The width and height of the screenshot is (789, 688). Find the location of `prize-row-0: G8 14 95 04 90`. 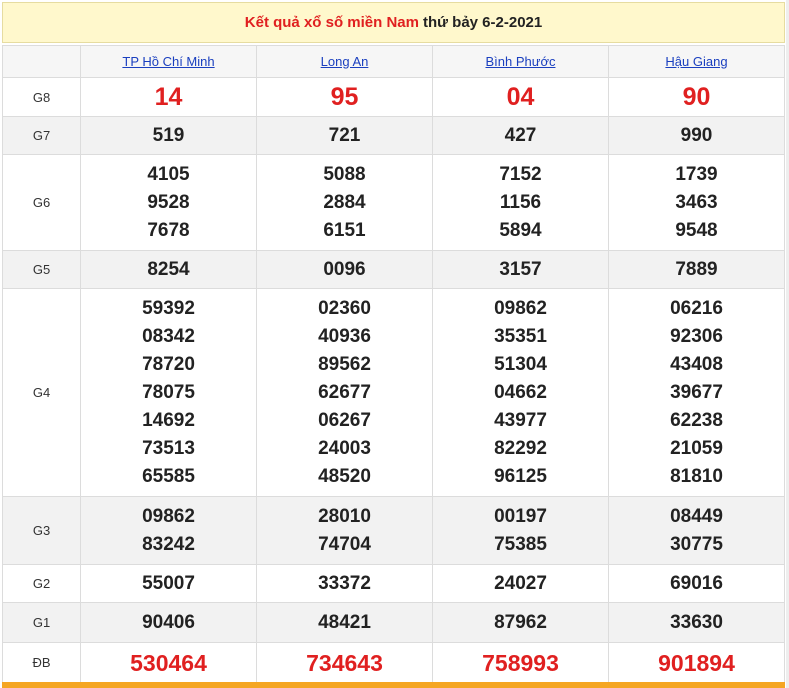

prize-row-0: G8 14 95 04 90 is located at coordinates (393, 97).